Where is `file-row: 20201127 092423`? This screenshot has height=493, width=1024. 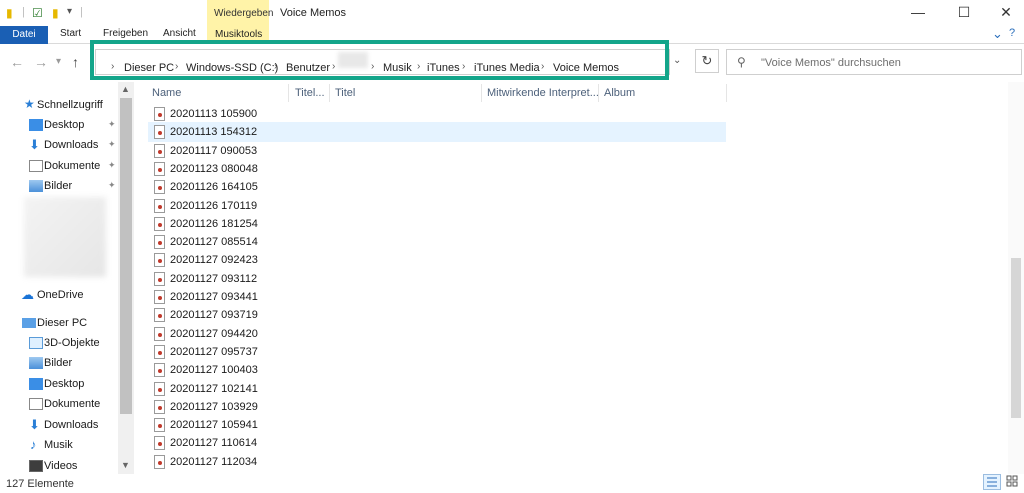
file-row: 20201127 092423 is located at coordinates (437, 260).